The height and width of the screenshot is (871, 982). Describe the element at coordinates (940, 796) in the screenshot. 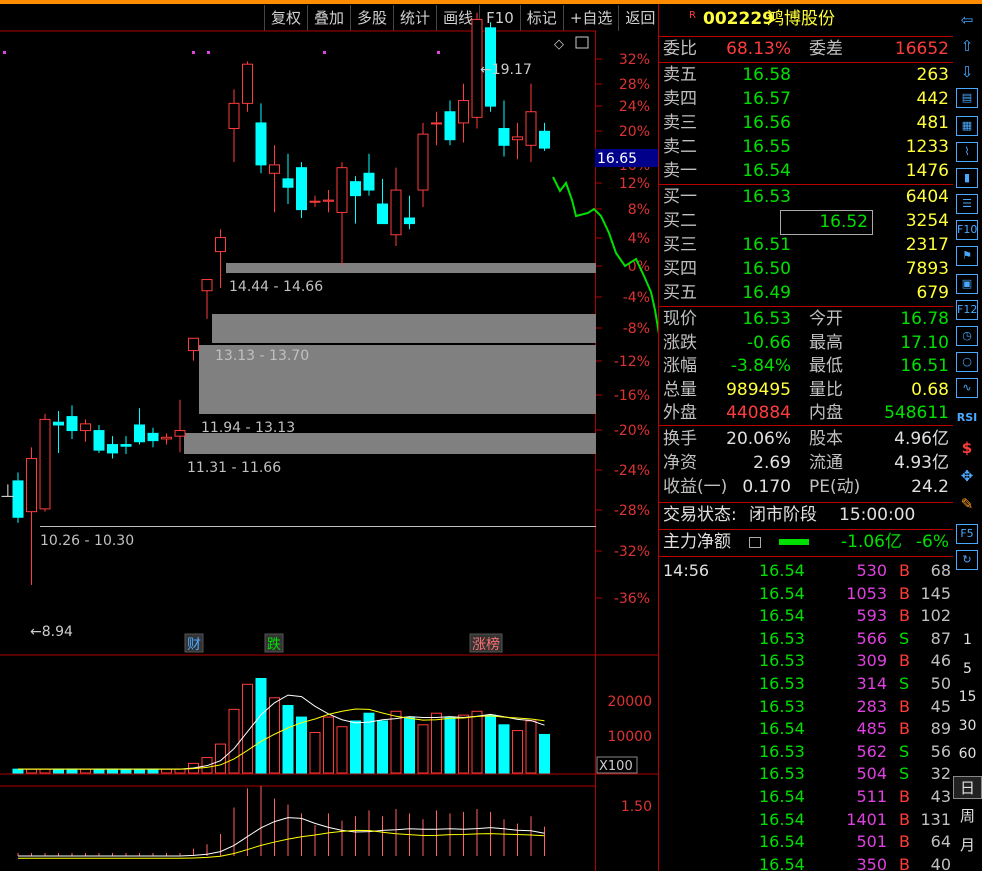

I see `tick-count: 43` at that location.